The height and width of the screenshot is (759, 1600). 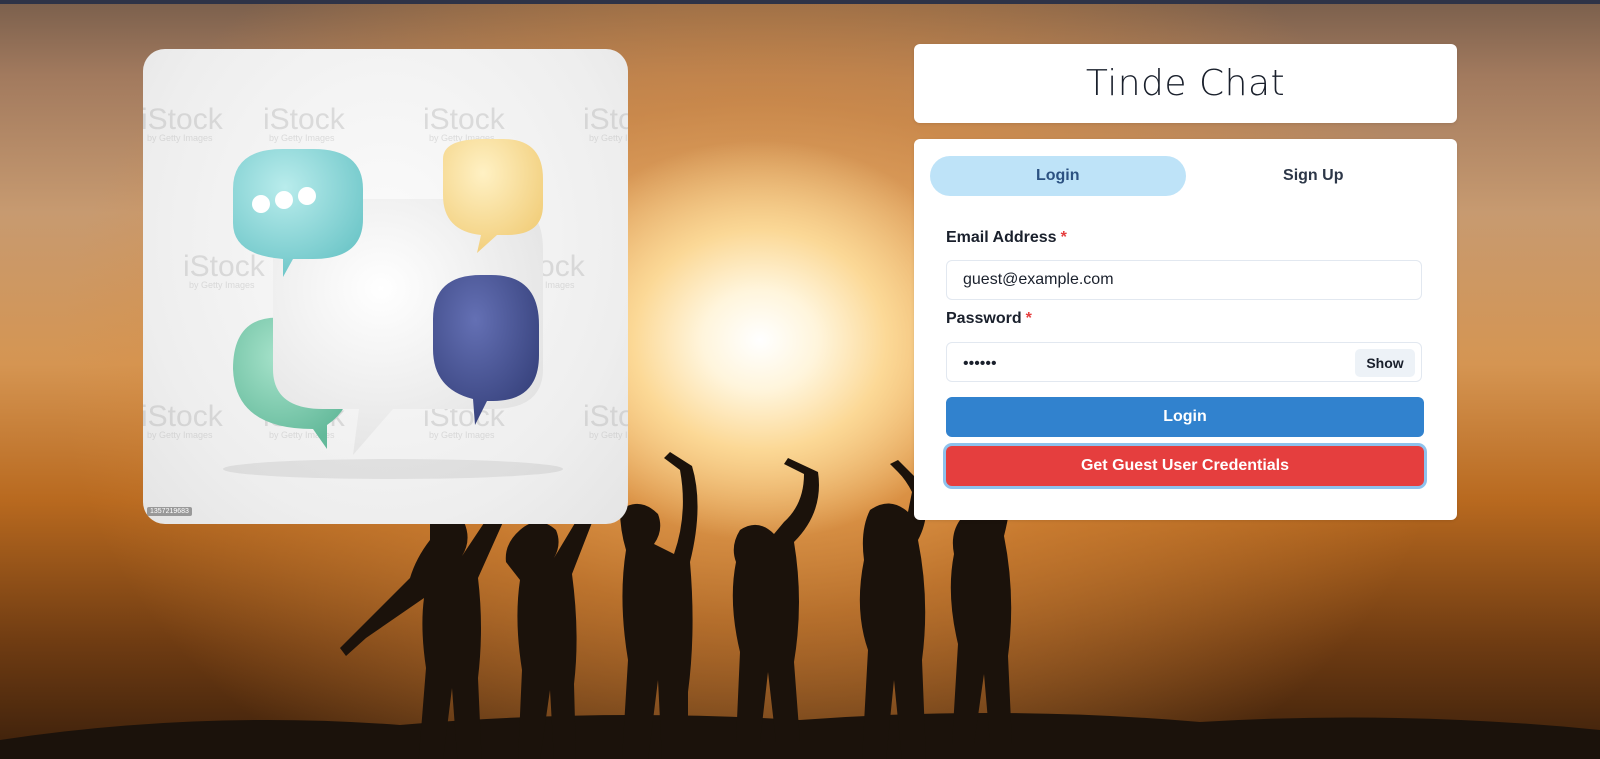 I want to click on tab-sign-up: Sign Up, so click(x=1314, y=176).